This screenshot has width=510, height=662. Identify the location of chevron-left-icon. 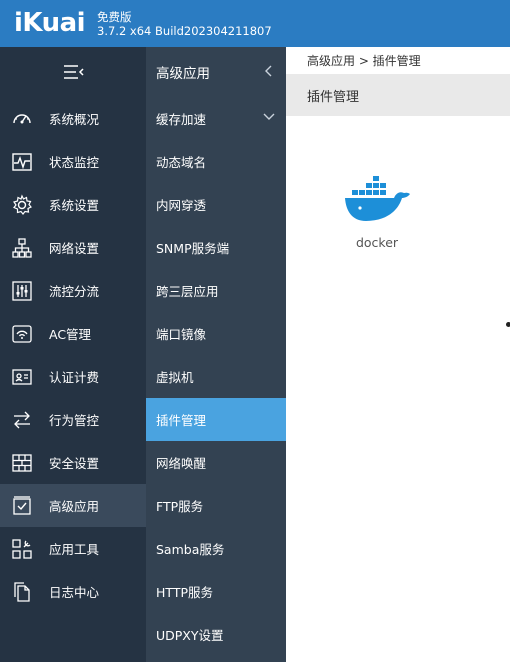
(269, 71).